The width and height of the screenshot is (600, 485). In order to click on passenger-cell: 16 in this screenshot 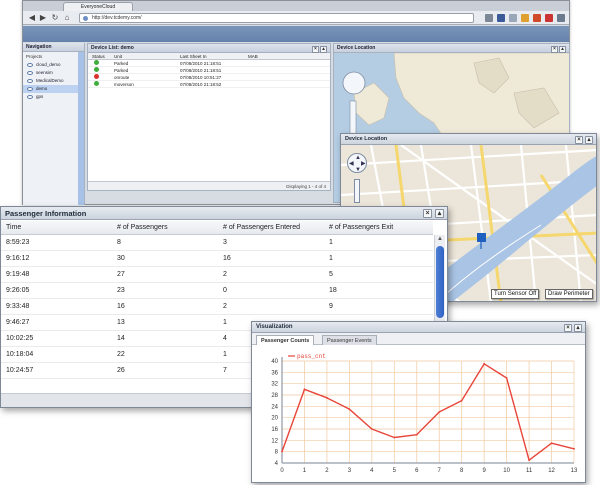, I will do `click(227, 258)`.